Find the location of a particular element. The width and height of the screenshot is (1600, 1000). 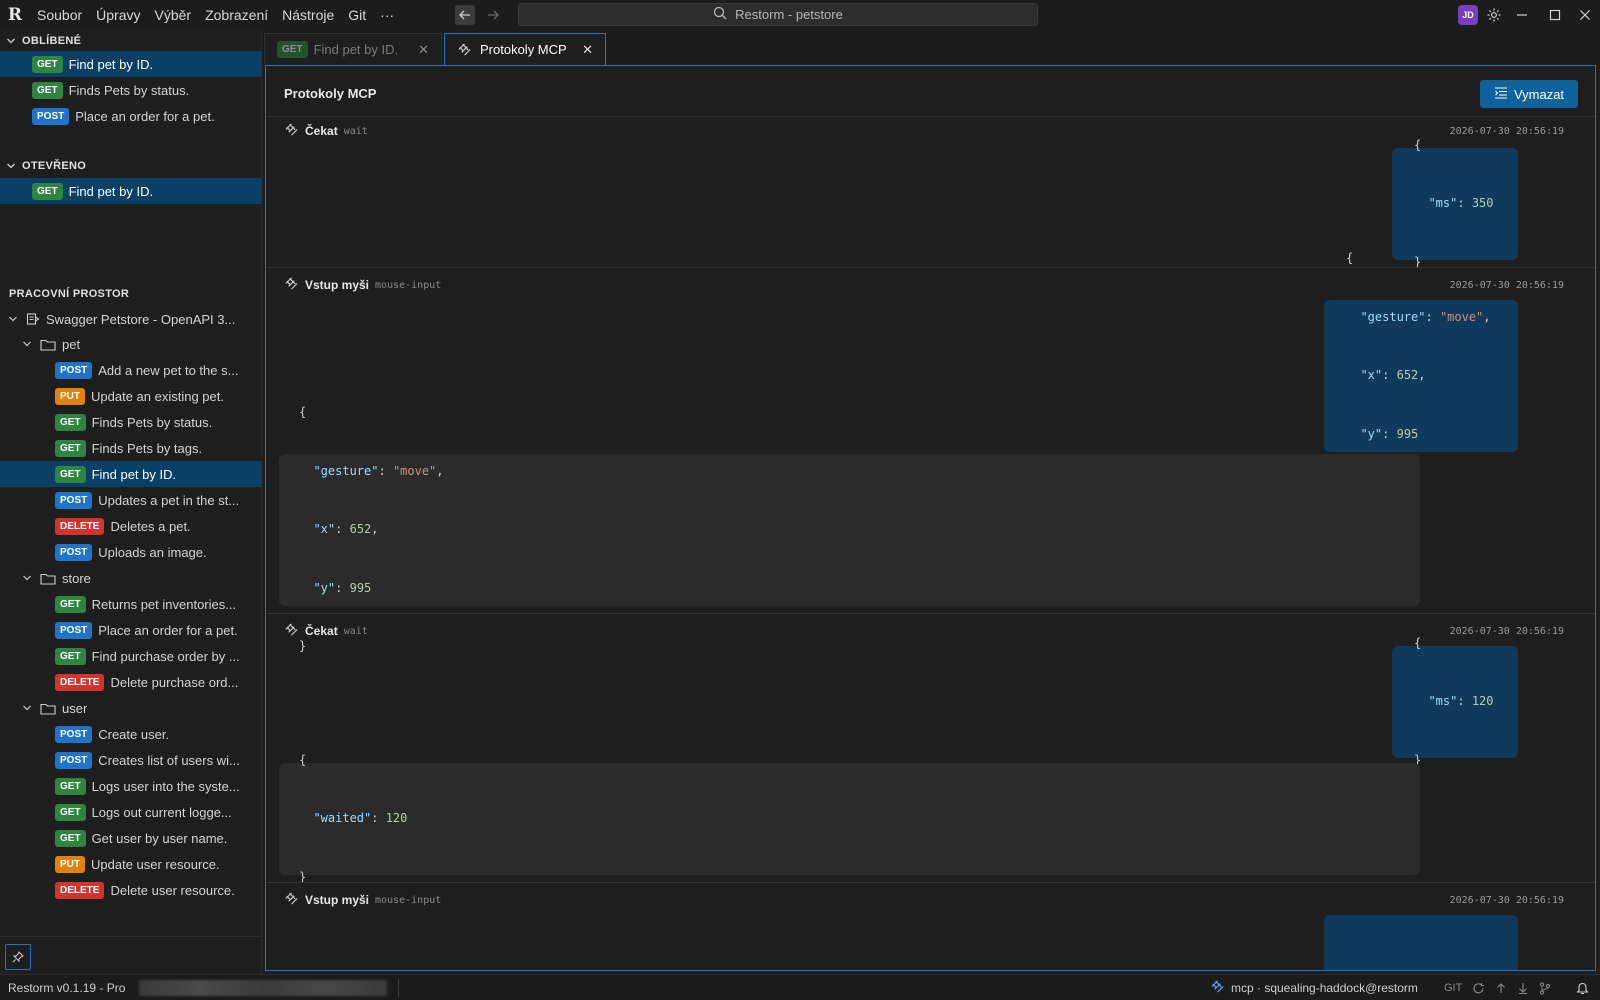

response-json-block: { "waited": 120 } is located at coordinates (849, 818).